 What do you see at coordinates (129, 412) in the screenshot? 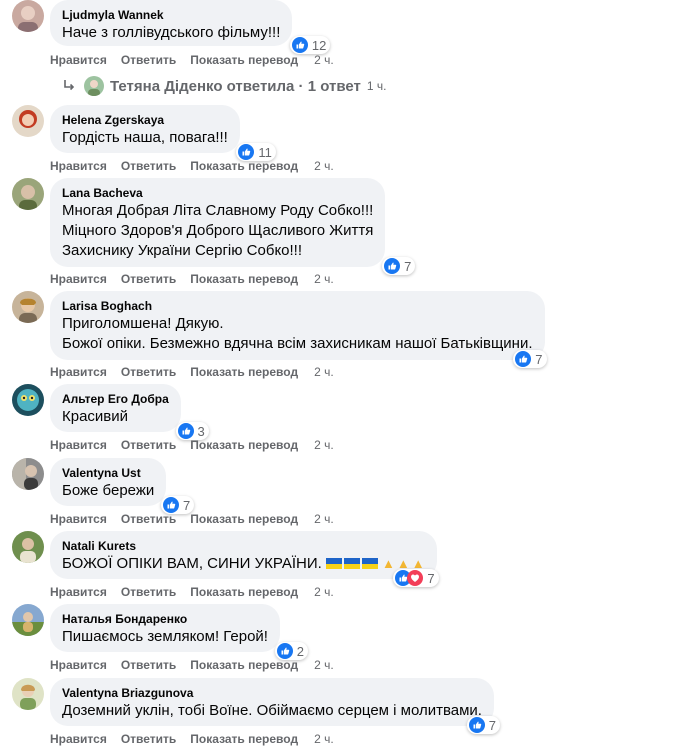
I see `comment-bubble: Альтер Его Добра Красивий 3` at bounding box center [129, 412].